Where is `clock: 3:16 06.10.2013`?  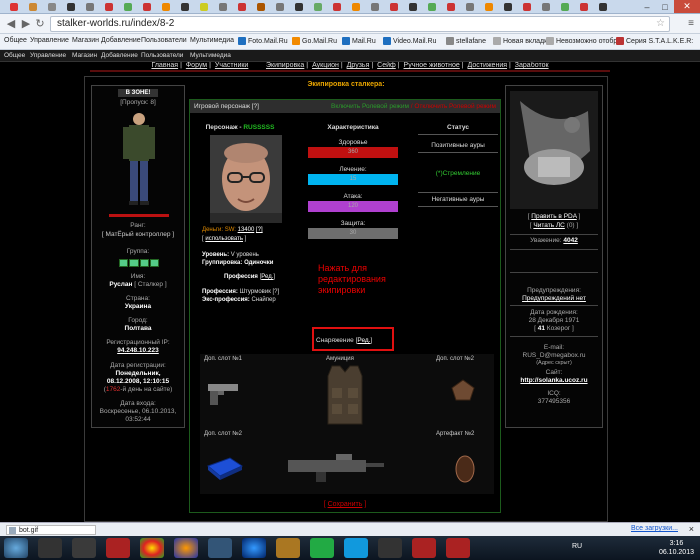 clock: 3:16 06.10.2013 is located at coordinates (676, 548).